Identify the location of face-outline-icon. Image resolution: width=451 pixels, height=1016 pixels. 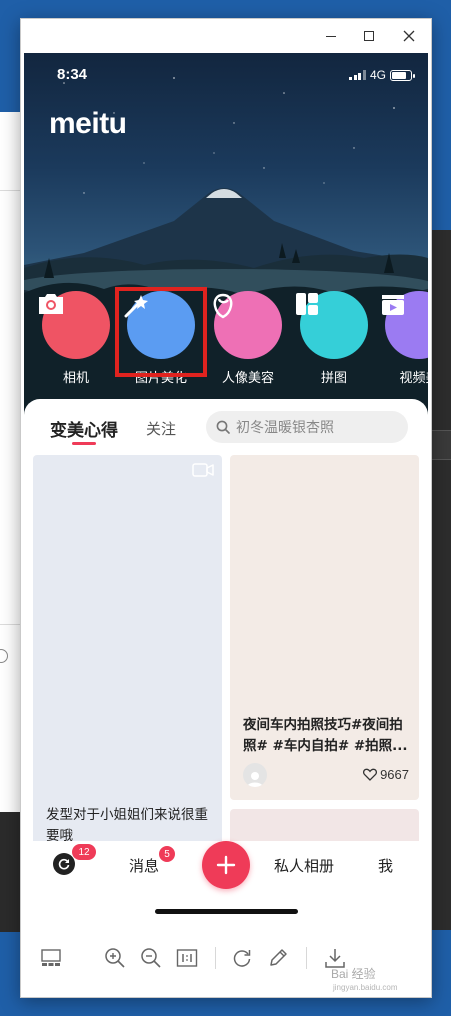
(247, 325).